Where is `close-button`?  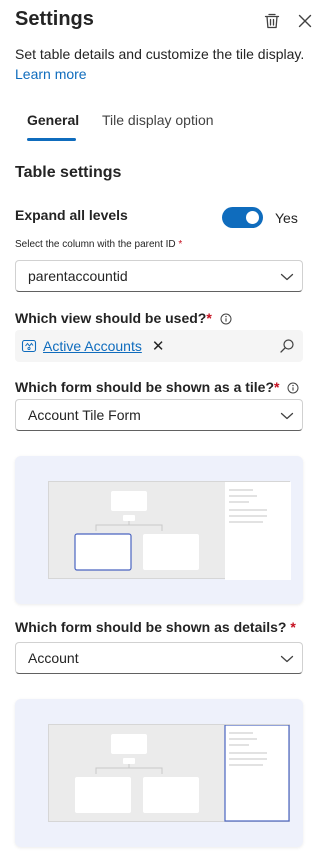
close-button is located at coordinates (305, 21).